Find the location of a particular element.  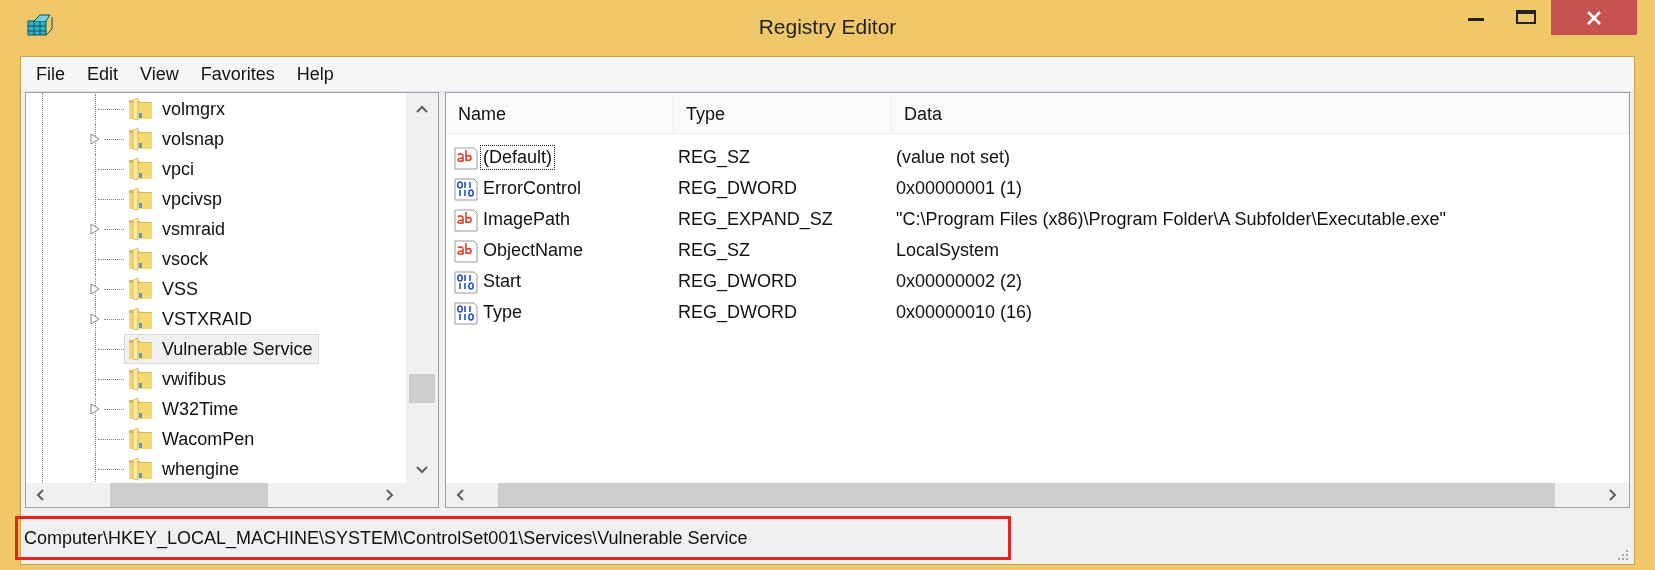

value-name: (Default) is located at coordinates (518, 157).